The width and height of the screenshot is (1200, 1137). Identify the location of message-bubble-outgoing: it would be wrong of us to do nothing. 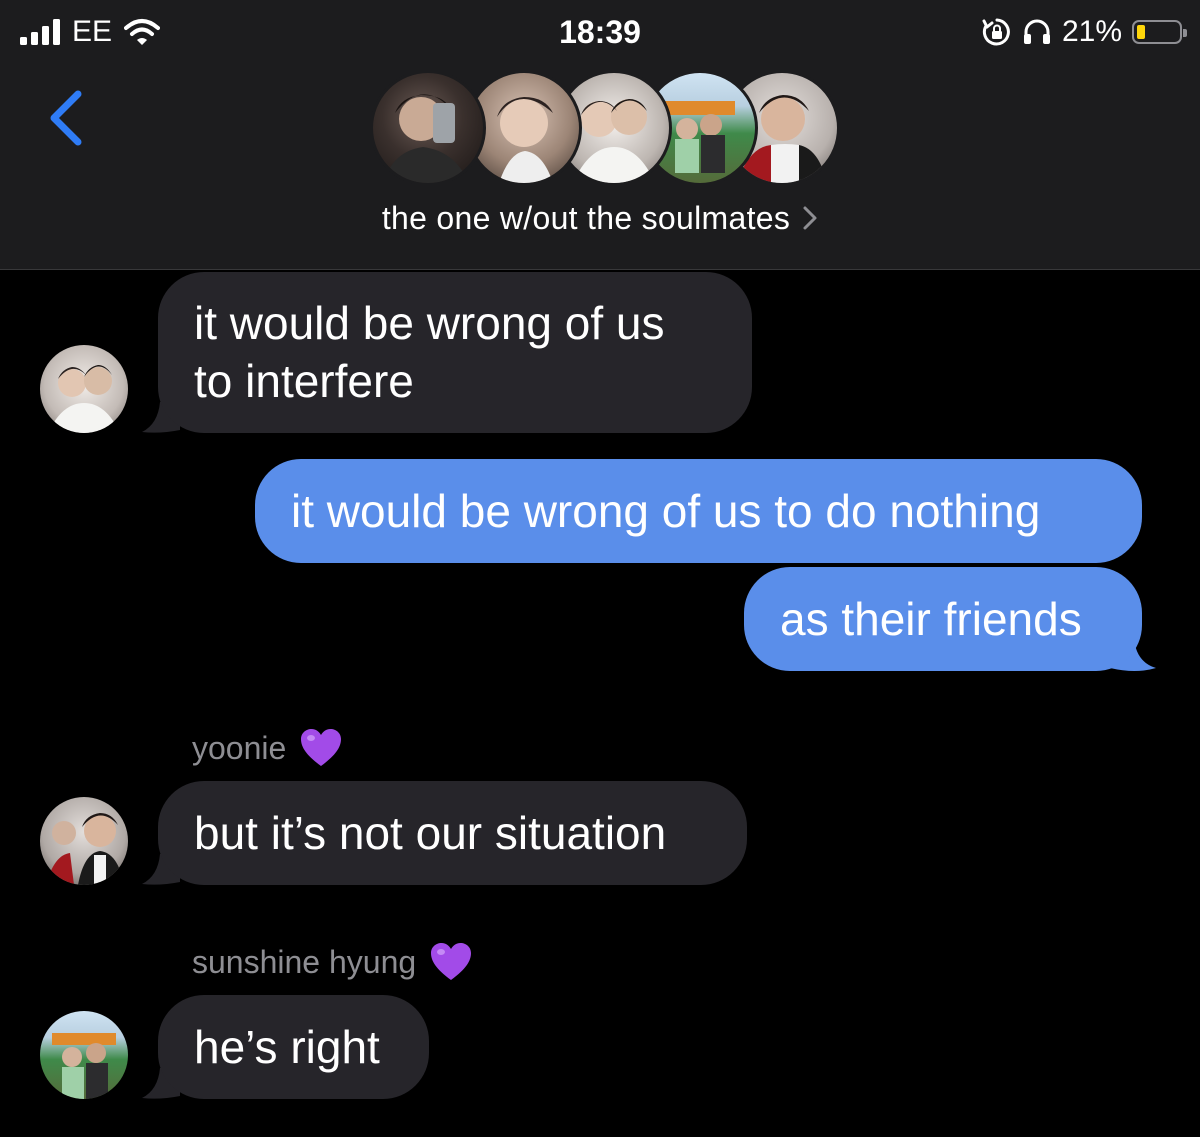
(698, 511).